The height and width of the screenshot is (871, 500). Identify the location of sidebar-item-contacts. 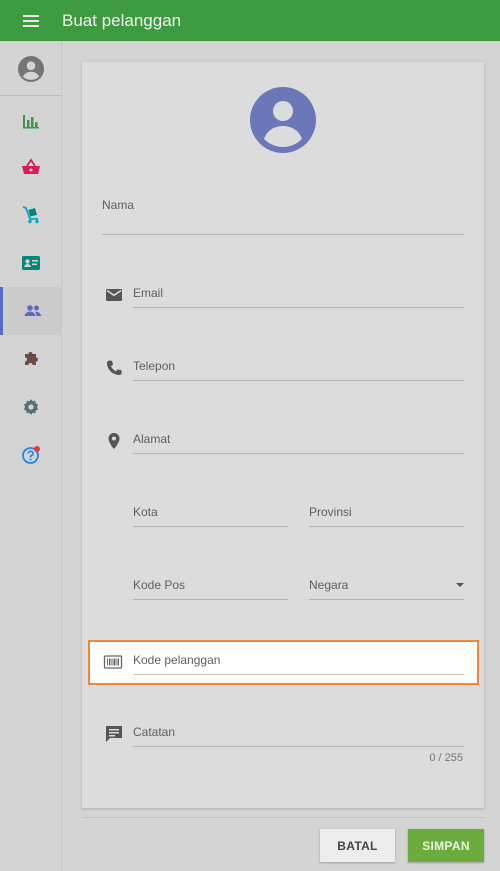
(31, 263).